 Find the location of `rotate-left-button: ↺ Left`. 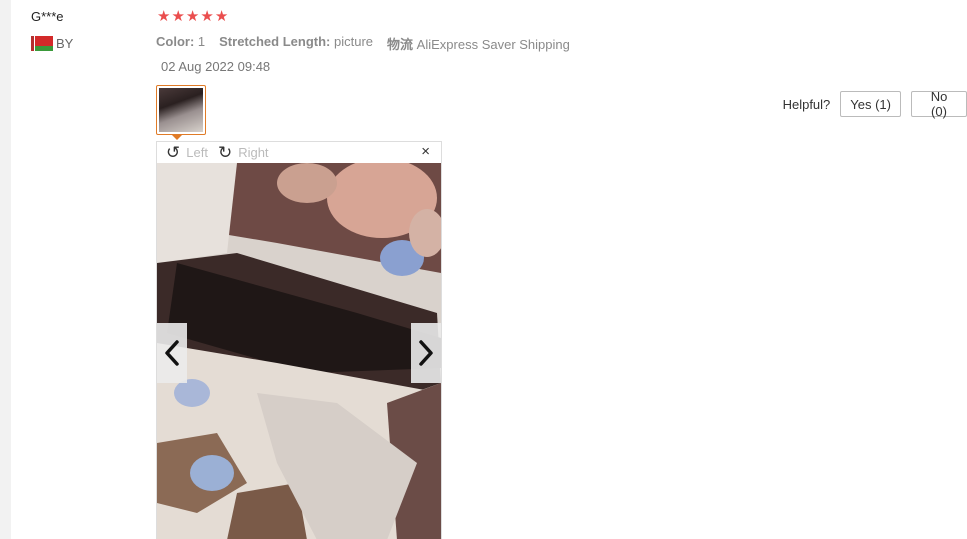

rotate-left-button: ↺ Left is located at coordinates (187, 152).